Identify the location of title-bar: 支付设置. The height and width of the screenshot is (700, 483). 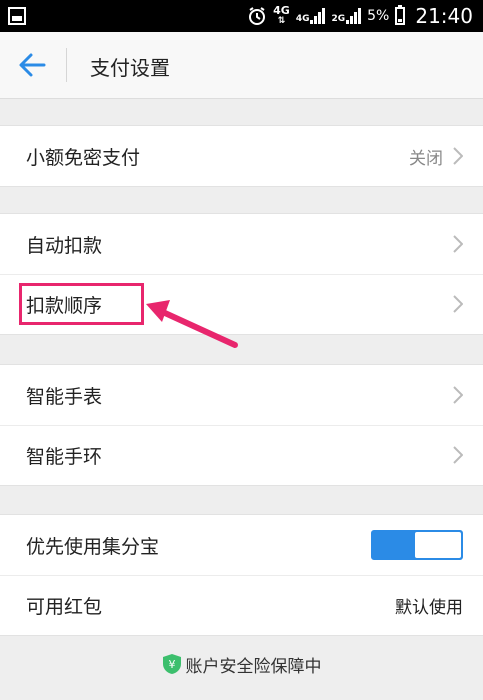
(241, 65).